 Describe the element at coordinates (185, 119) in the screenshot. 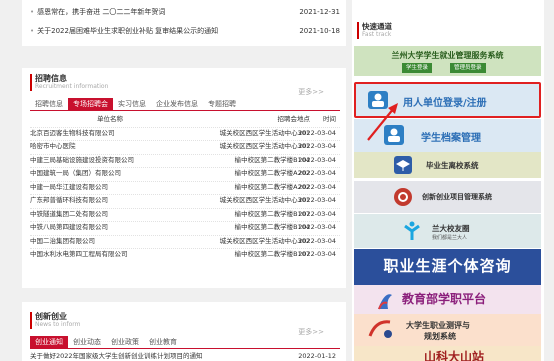

I see `table-header: 单位名称 招聘会地点 时间` at that location.